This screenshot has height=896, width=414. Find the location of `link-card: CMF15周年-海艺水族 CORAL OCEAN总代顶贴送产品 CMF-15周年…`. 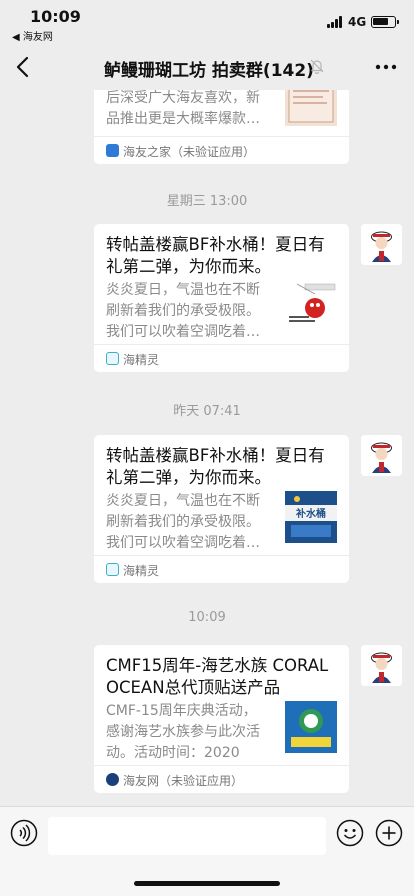

link-card: CMF15周年-海艺水族 CORAL OCEAN总代顶贴送产品 CMF-15周年… is located at coordinates (221, 719).